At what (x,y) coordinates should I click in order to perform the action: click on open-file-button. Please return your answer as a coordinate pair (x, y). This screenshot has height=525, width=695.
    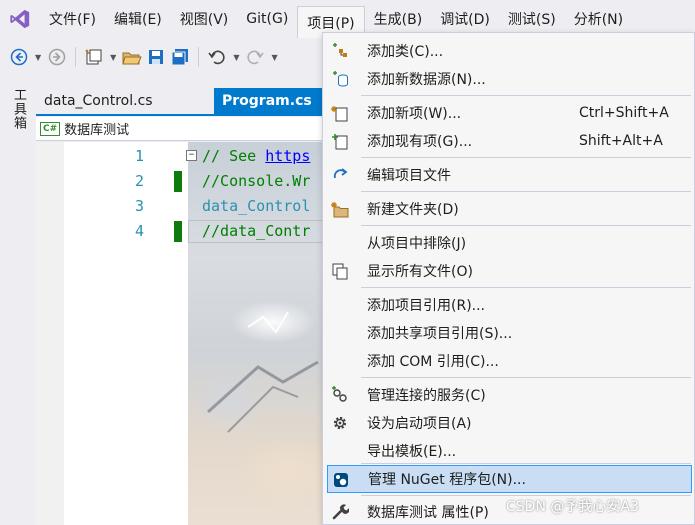
    Looking at the image, I should click on (132, 57).